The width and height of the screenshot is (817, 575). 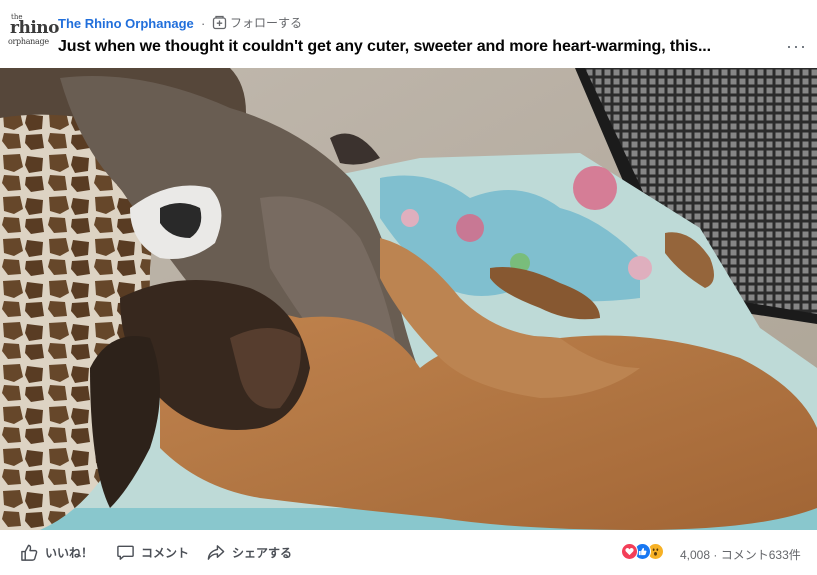 I want to click on comment-count: コメント633件, so click(x=761, y=555).